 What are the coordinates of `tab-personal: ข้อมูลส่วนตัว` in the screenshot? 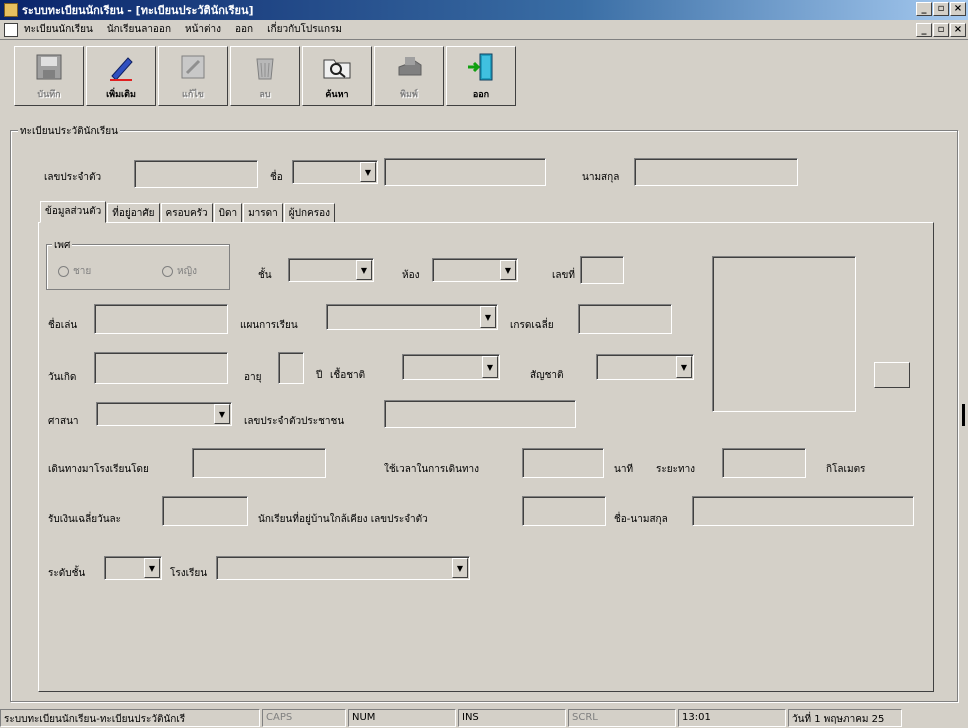 It's located at (73, 212).